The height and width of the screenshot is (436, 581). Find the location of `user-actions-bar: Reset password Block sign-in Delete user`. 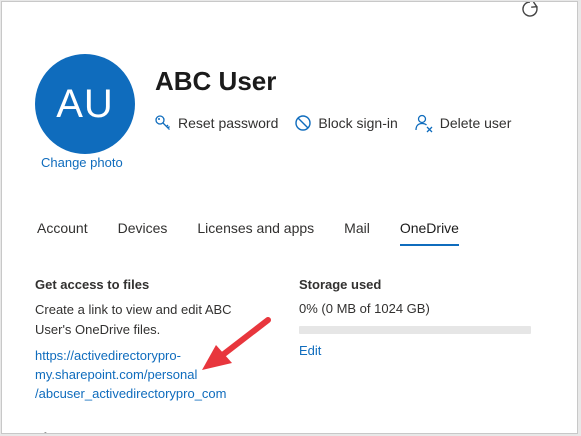

user-actions-bar: Reset password Block sign-in Delete user is located at coordinates (340, 123).